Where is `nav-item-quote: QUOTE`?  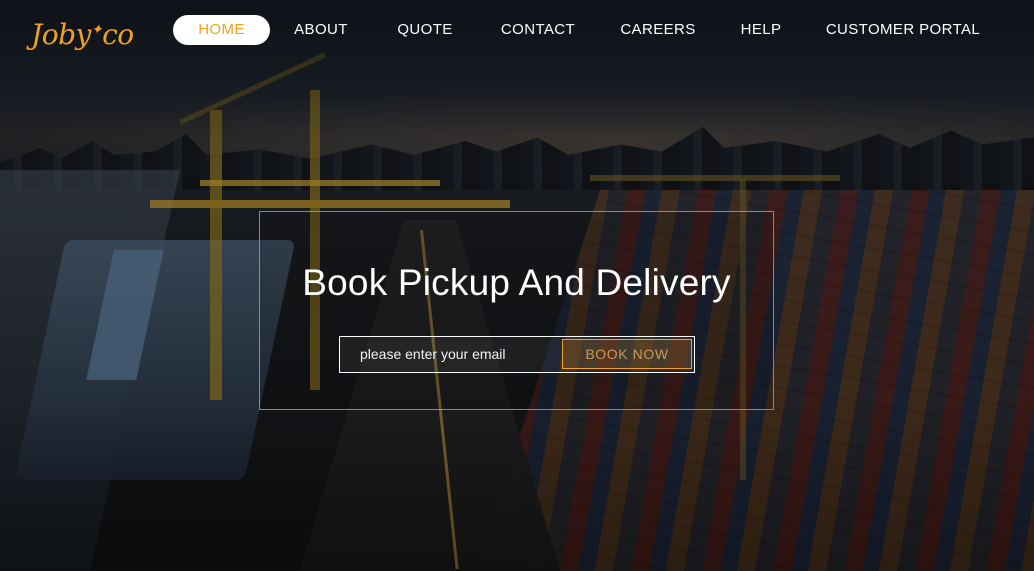
nav-item-quote: QUOTE is located at coordinates (425, 30).